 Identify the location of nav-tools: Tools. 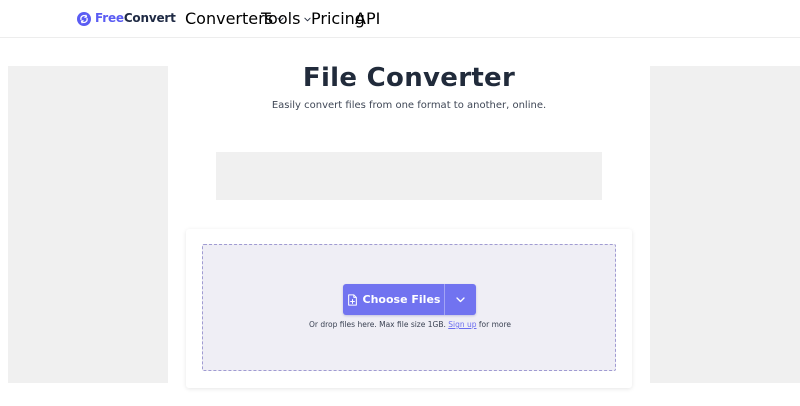
(286, 18).